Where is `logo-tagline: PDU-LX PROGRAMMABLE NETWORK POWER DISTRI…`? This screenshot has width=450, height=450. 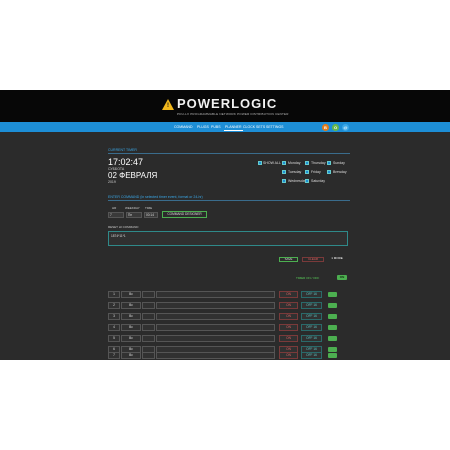
logo-tagline: PDU-LX PROGRAMMABLE NETWORK POWER DISTRI… is located at coordinates (233, 114).